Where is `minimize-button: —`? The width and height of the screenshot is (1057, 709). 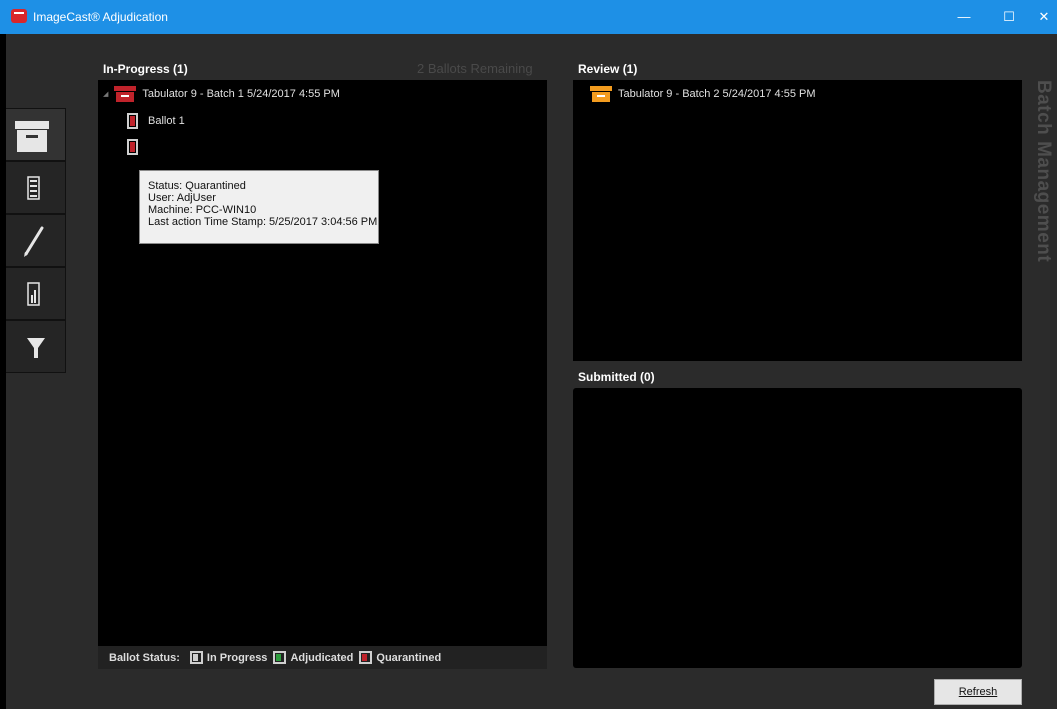 minimize-button: — is located at coordinates (964, 17).